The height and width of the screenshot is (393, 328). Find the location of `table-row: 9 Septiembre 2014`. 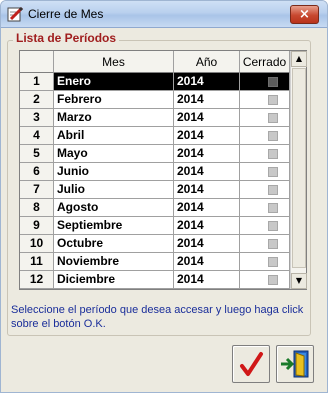

table-row: 9 Septiembre 2014 is located at coordinates (155, 226).